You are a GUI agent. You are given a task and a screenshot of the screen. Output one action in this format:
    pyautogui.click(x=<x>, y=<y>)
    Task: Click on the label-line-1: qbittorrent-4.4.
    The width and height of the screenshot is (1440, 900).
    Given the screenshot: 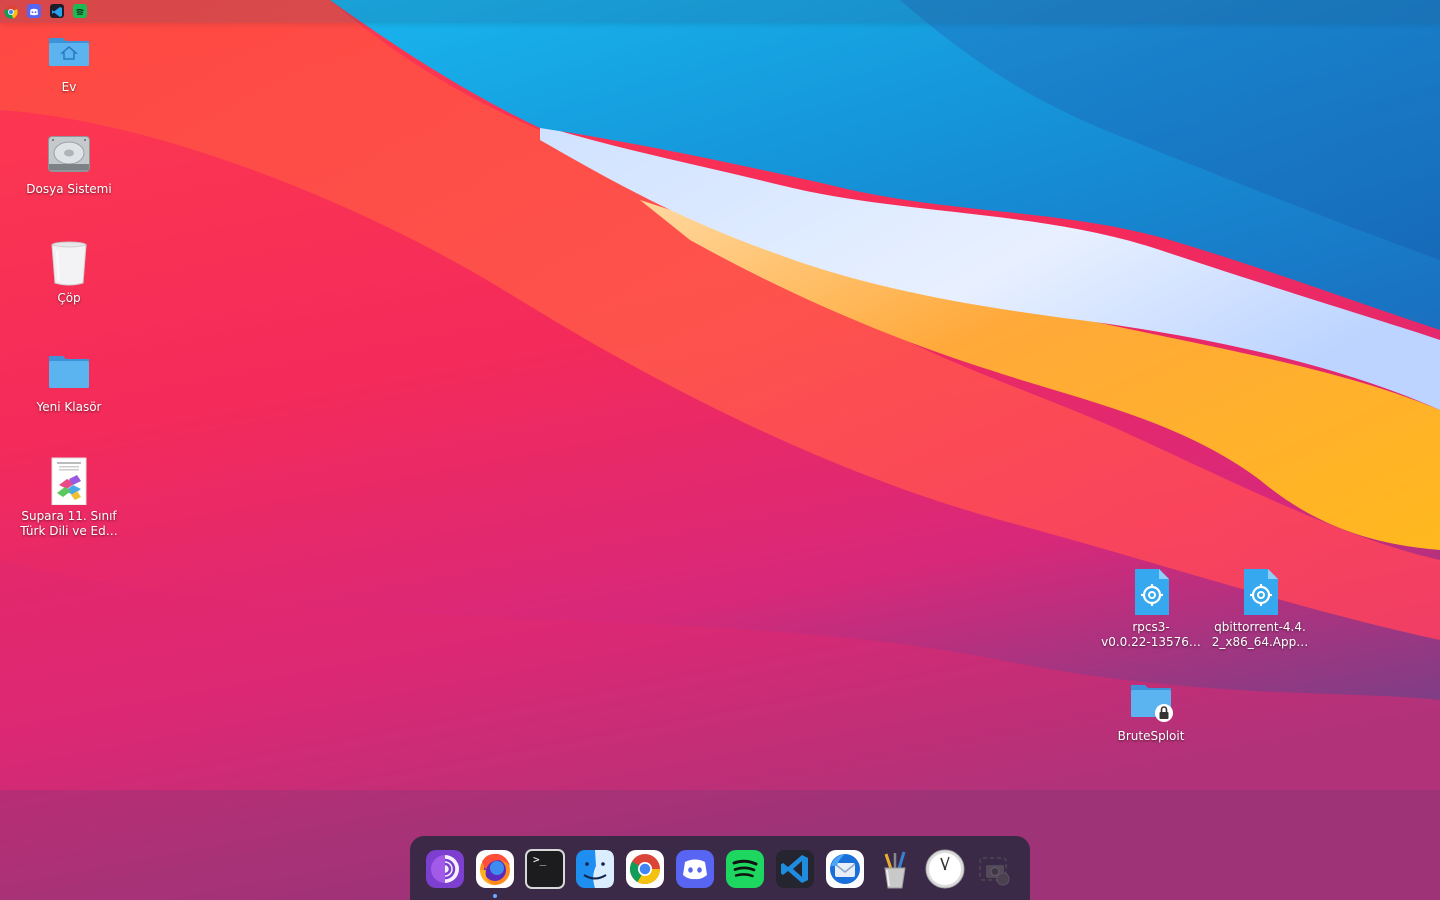 What is the action you would take?
    pyautogui.click(x=1260, y=627)
    